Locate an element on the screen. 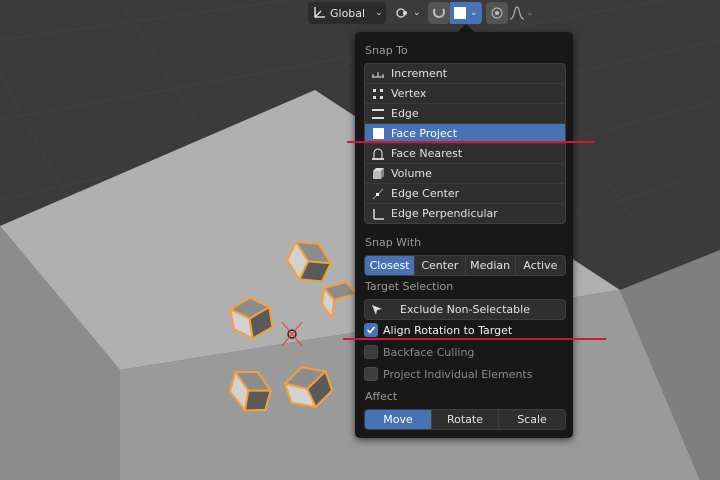  snap-with-center: Center is located at coordinates (439, 265).